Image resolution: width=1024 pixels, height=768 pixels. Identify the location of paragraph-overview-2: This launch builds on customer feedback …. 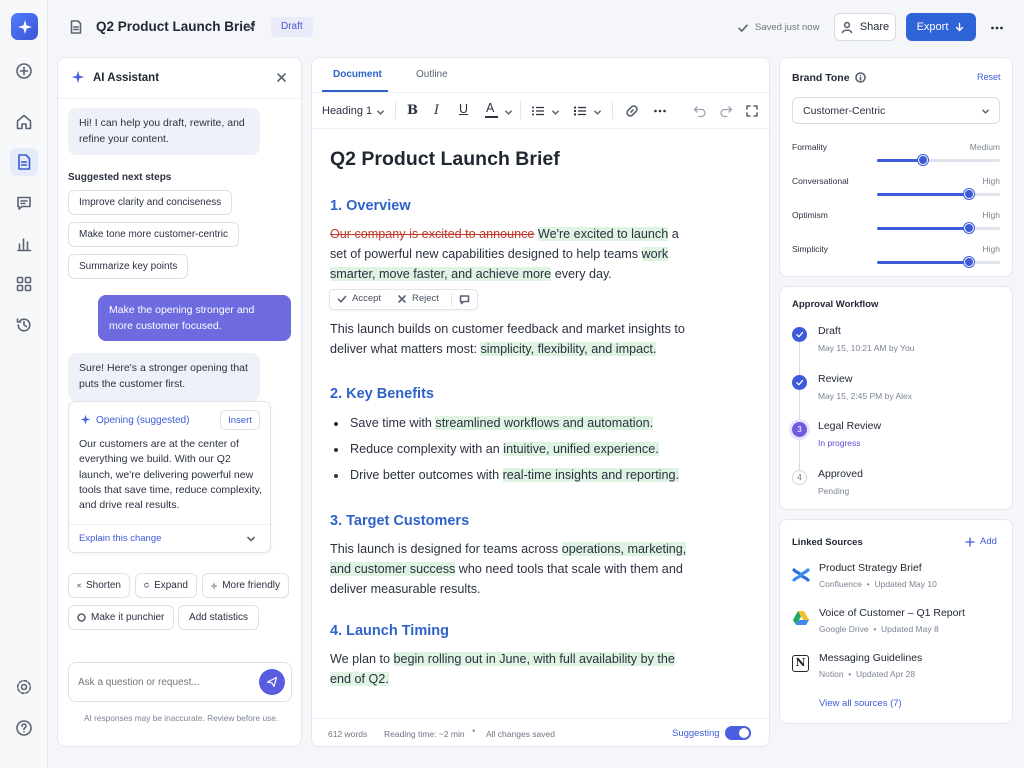
(515, 339).